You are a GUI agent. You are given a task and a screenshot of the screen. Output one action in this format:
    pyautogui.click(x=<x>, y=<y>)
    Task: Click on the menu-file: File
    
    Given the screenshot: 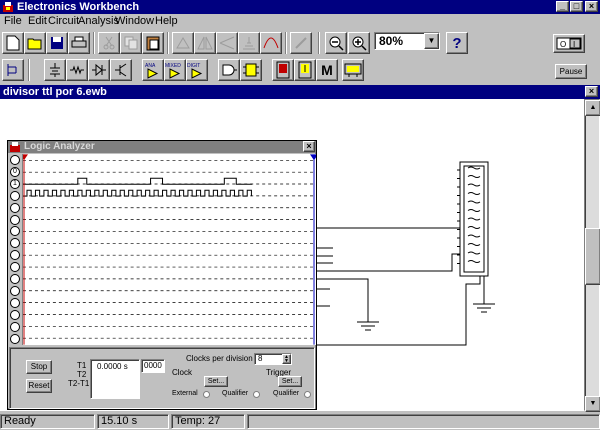 What is the action you would take?
    pyautogui.click(x=13, y=21)
    